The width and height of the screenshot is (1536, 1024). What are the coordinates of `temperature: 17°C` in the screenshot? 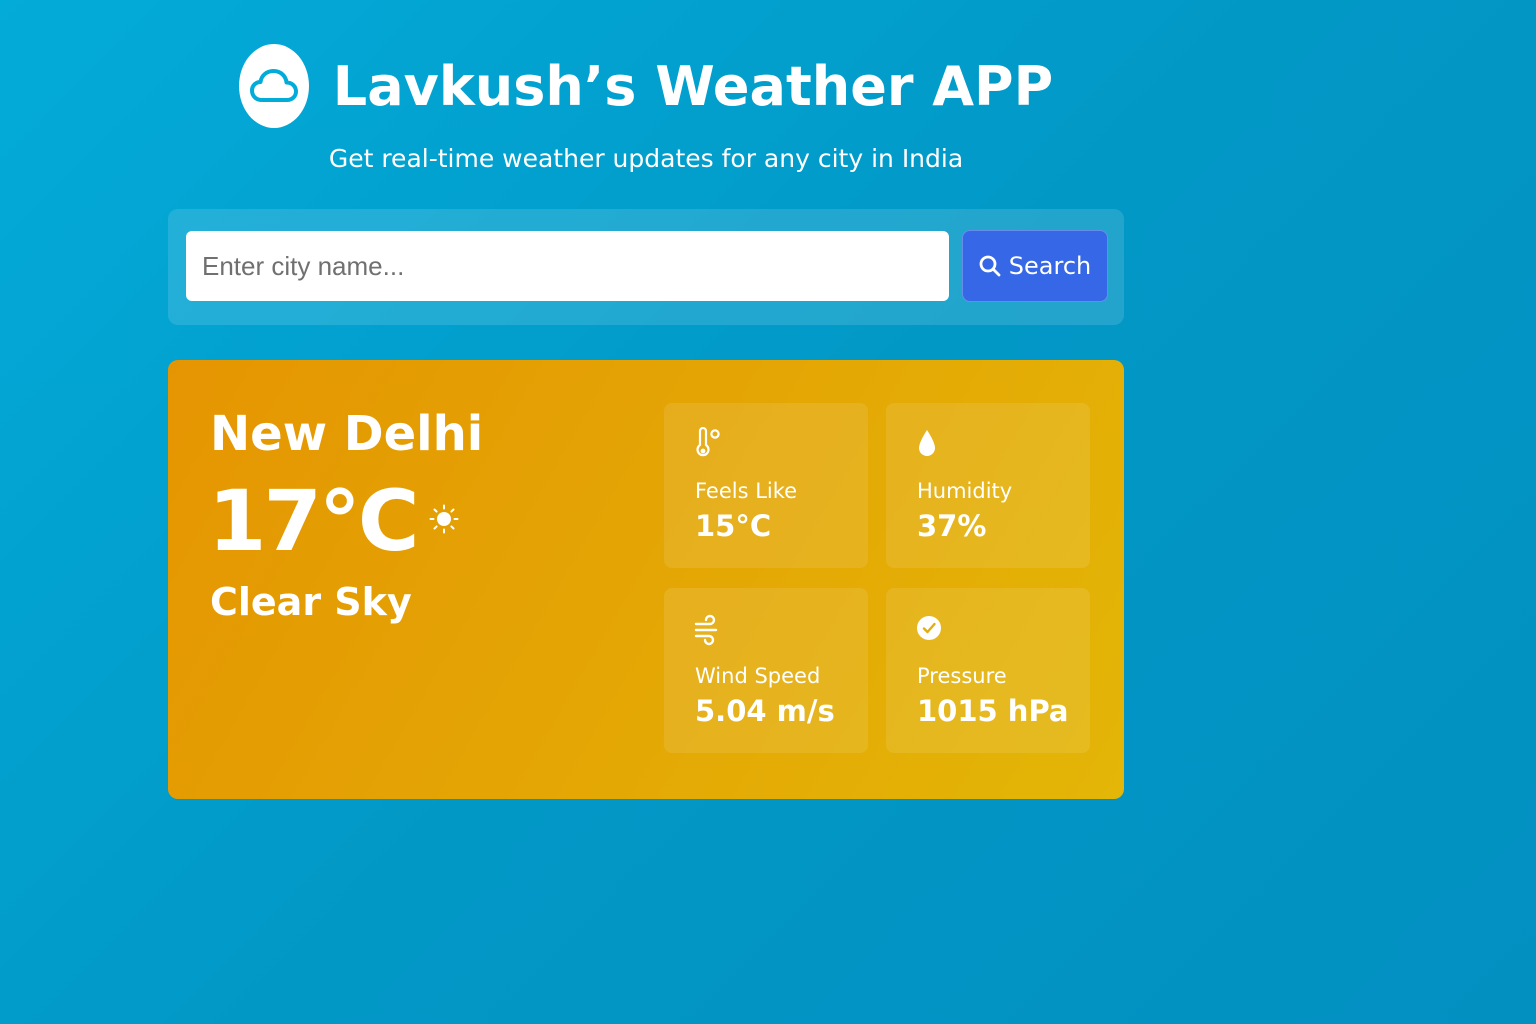 It's located at (314, 521).